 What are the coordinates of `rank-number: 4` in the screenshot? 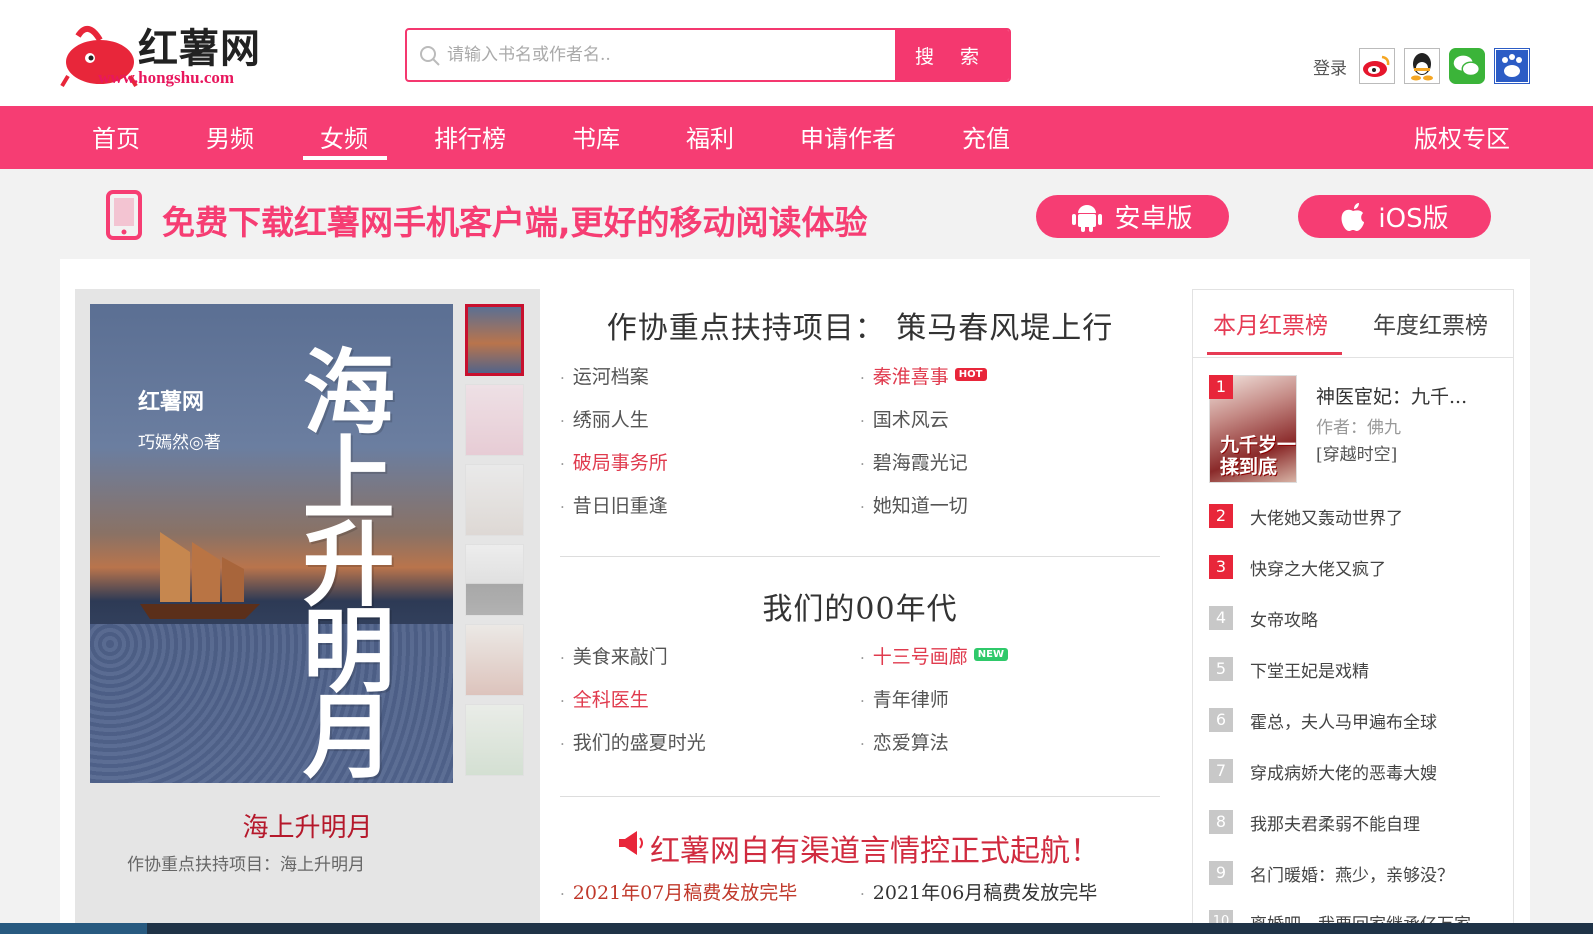 It's located at (1221, 618).